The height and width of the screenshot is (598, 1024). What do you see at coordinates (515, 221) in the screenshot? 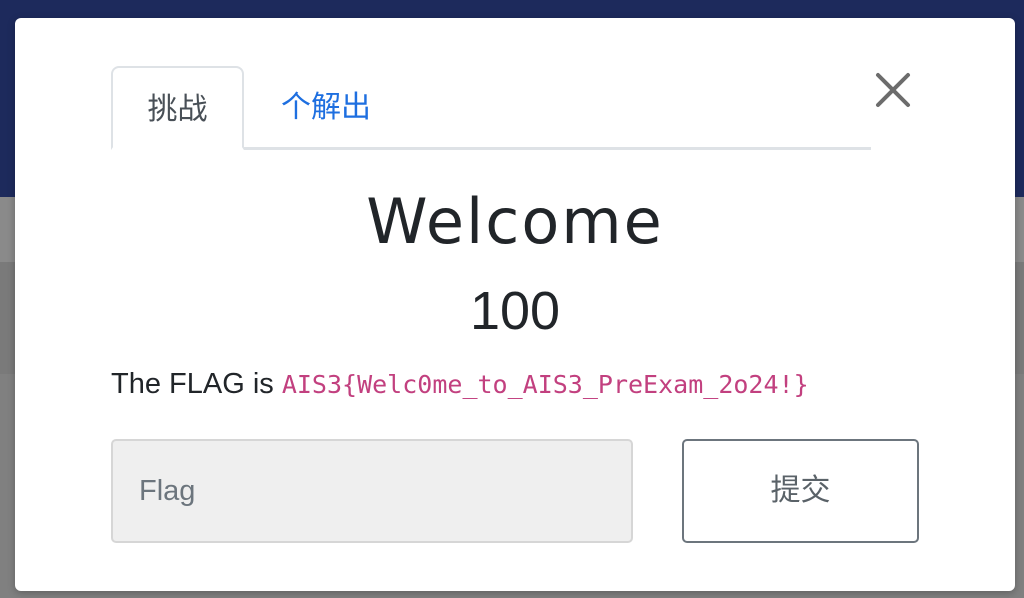
I see `challenge-name: Welcome` at bounding box center [515, 221].